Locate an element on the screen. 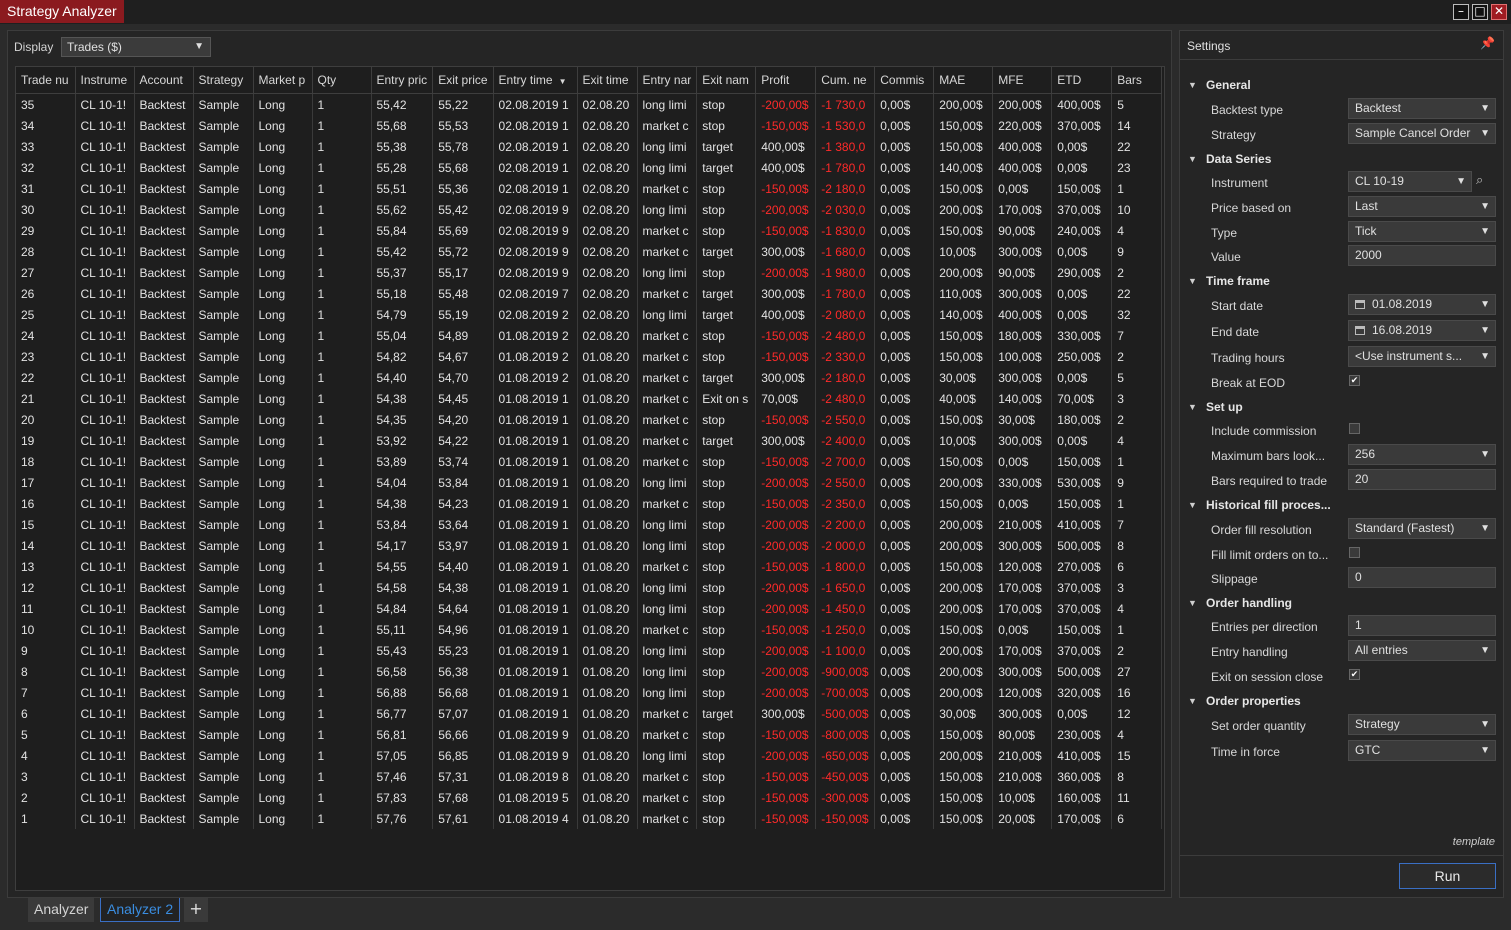  text-field: 20 is located at coordinates (1422, 479).